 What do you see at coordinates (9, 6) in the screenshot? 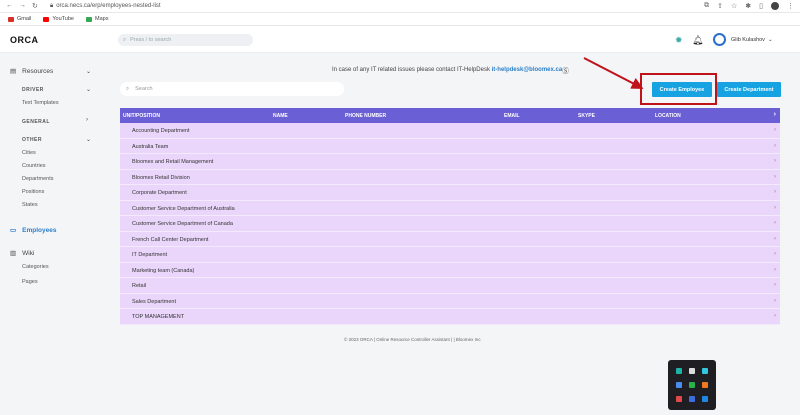
I see `back-icon: ←` at bounding box center [9, 6].